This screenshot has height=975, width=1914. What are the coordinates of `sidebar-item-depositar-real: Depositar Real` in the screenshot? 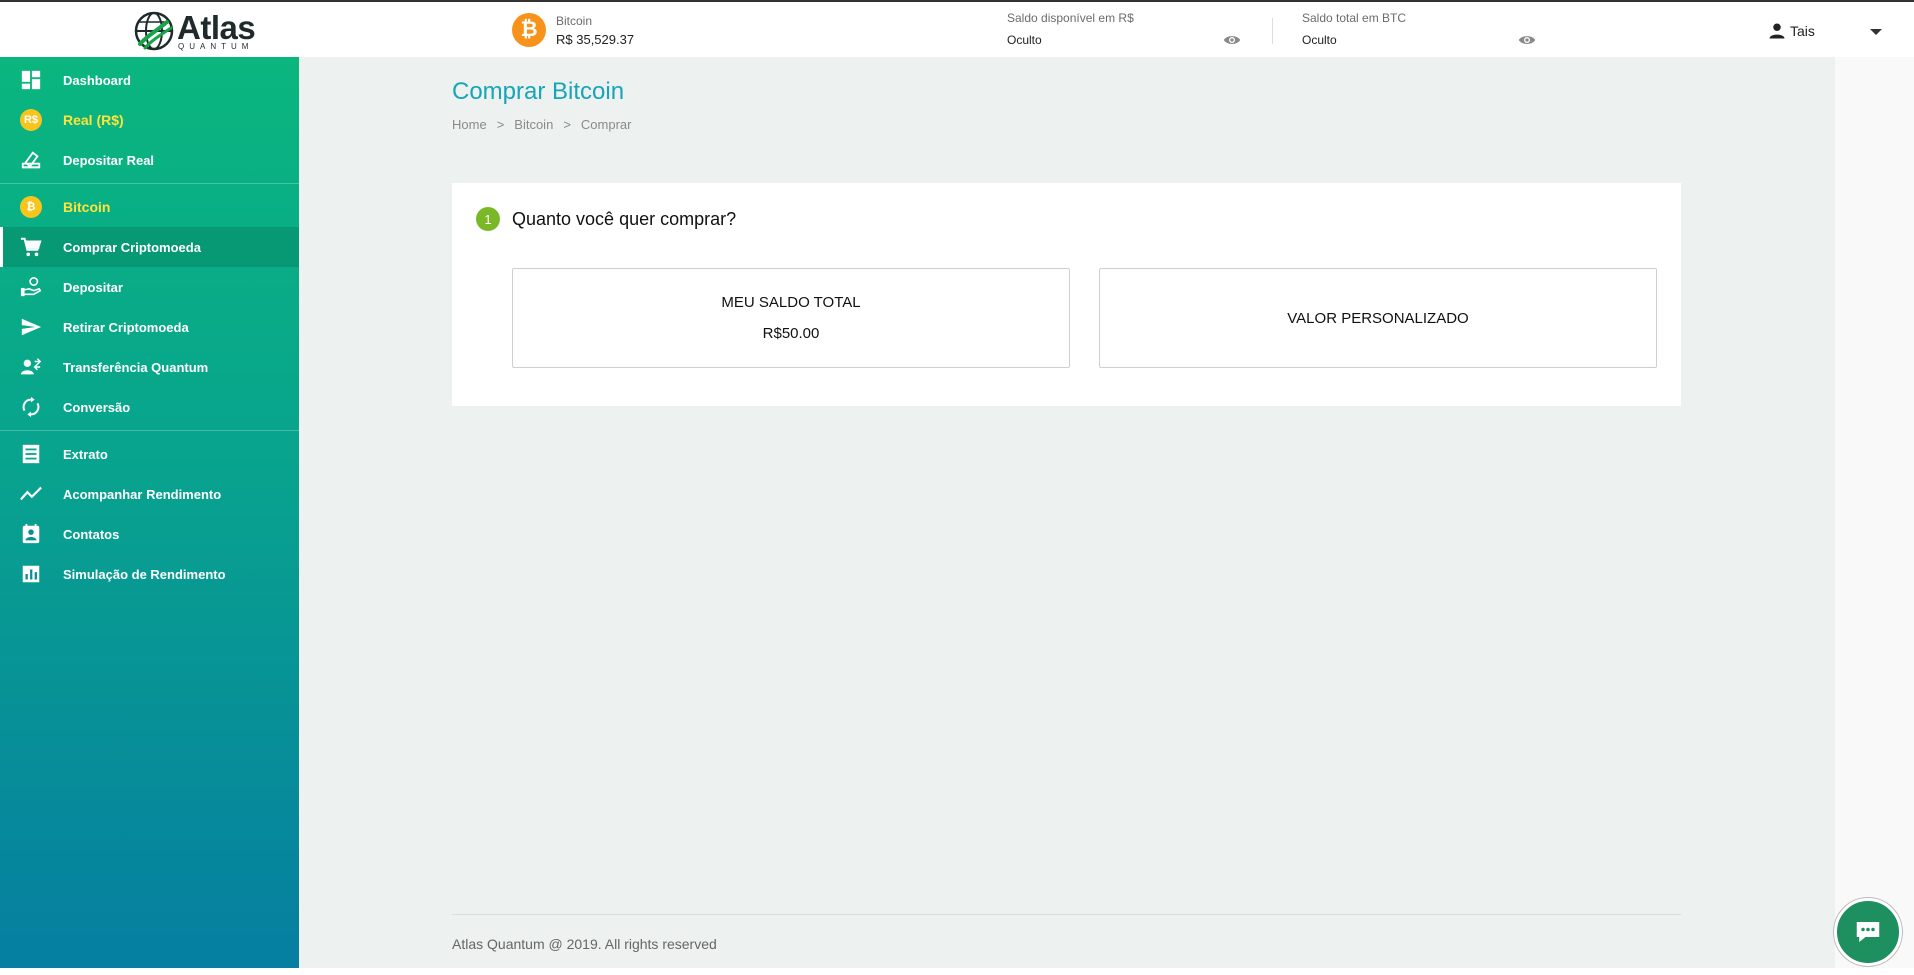 It's located at (149, 160).